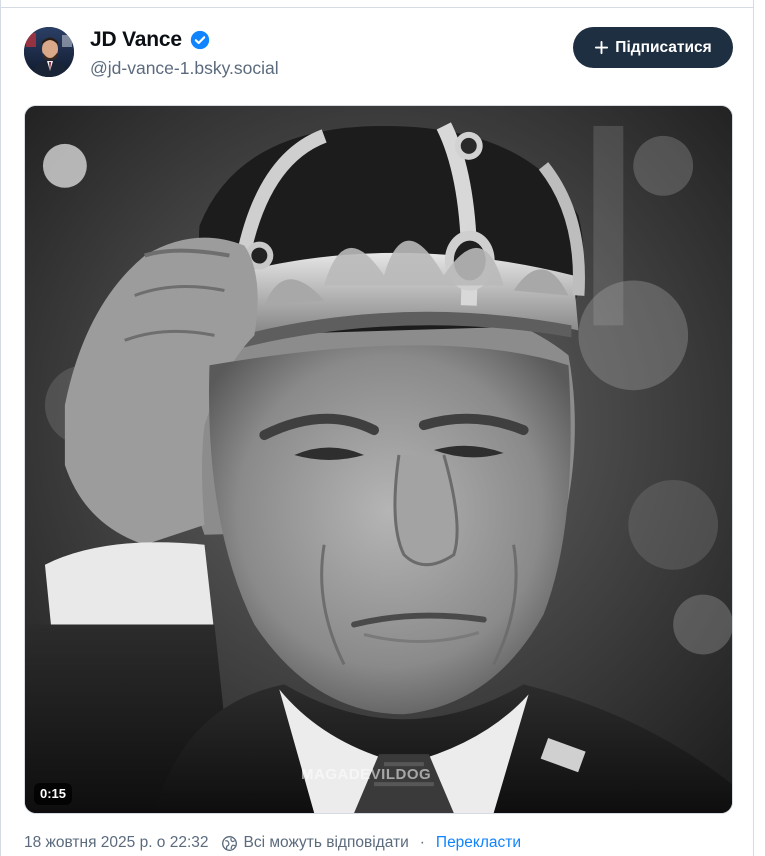 Image resolution: width=765 pixels, height=856 pixels. I want to click on reply-setting-label: Всі можуть відповідати, so click(326, 843).